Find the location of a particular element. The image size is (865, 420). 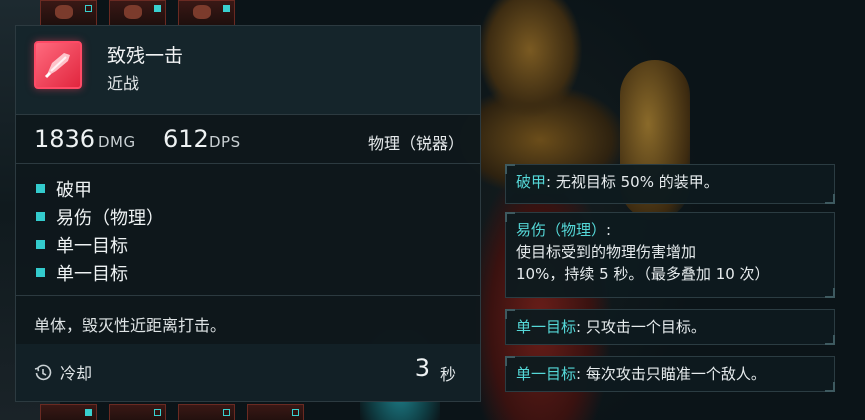

damage-type: 物理（锐器） is located at coordinates (415, 143).